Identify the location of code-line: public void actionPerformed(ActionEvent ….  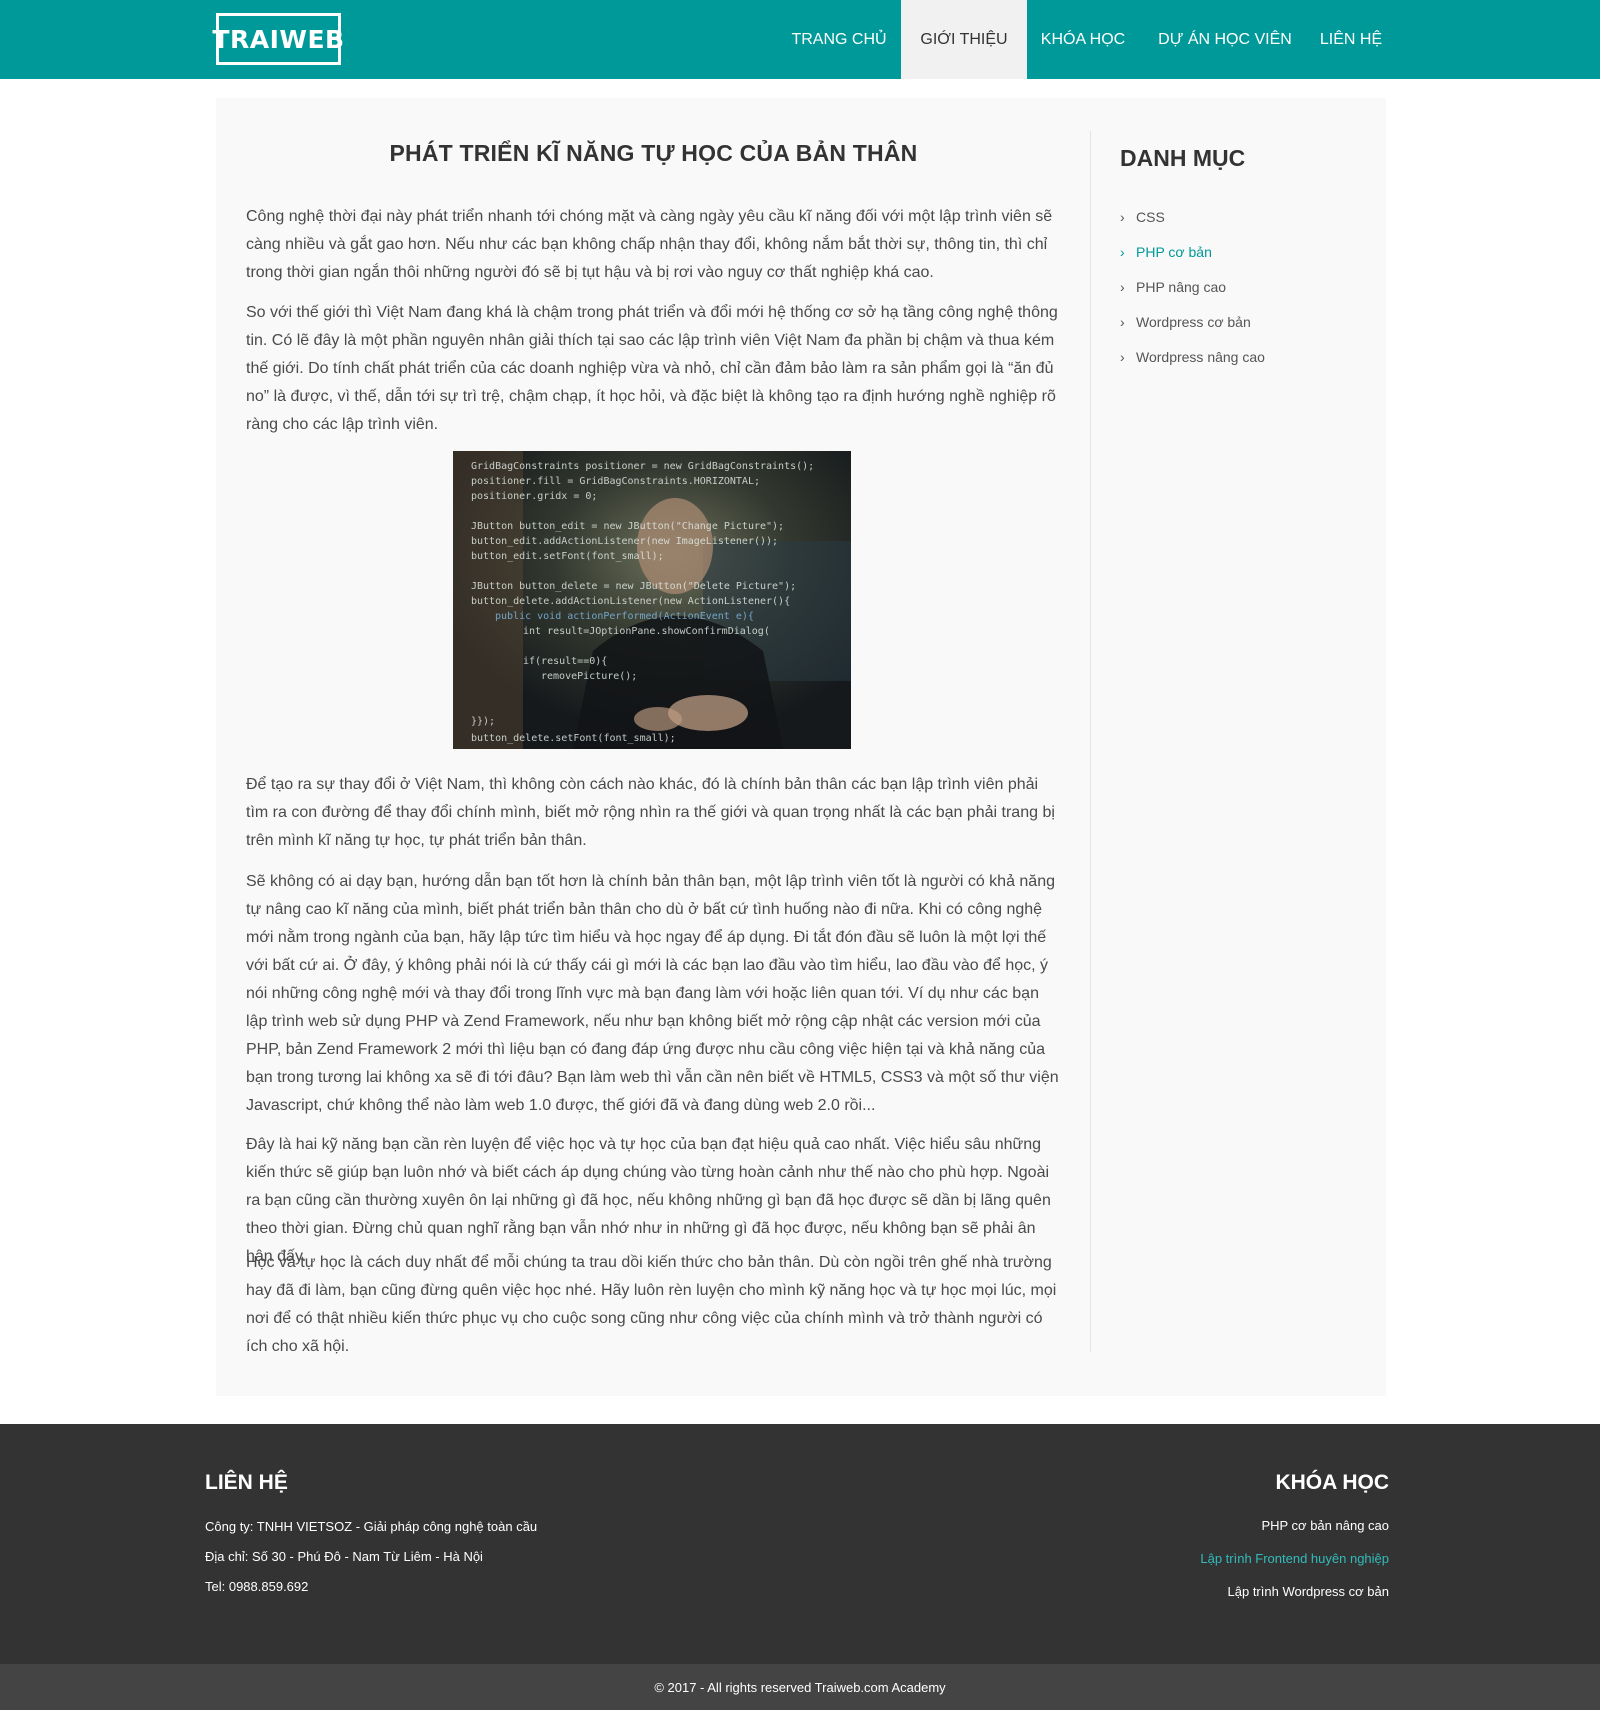
(624, 616).